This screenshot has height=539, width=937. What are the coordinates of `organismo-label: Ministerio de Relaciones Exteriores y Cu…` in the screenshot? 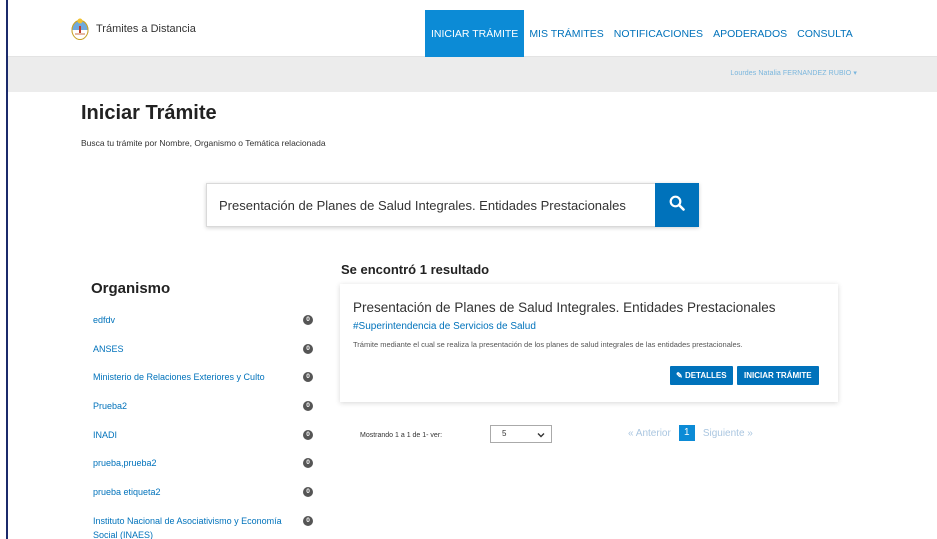 It's located at (179, 377).